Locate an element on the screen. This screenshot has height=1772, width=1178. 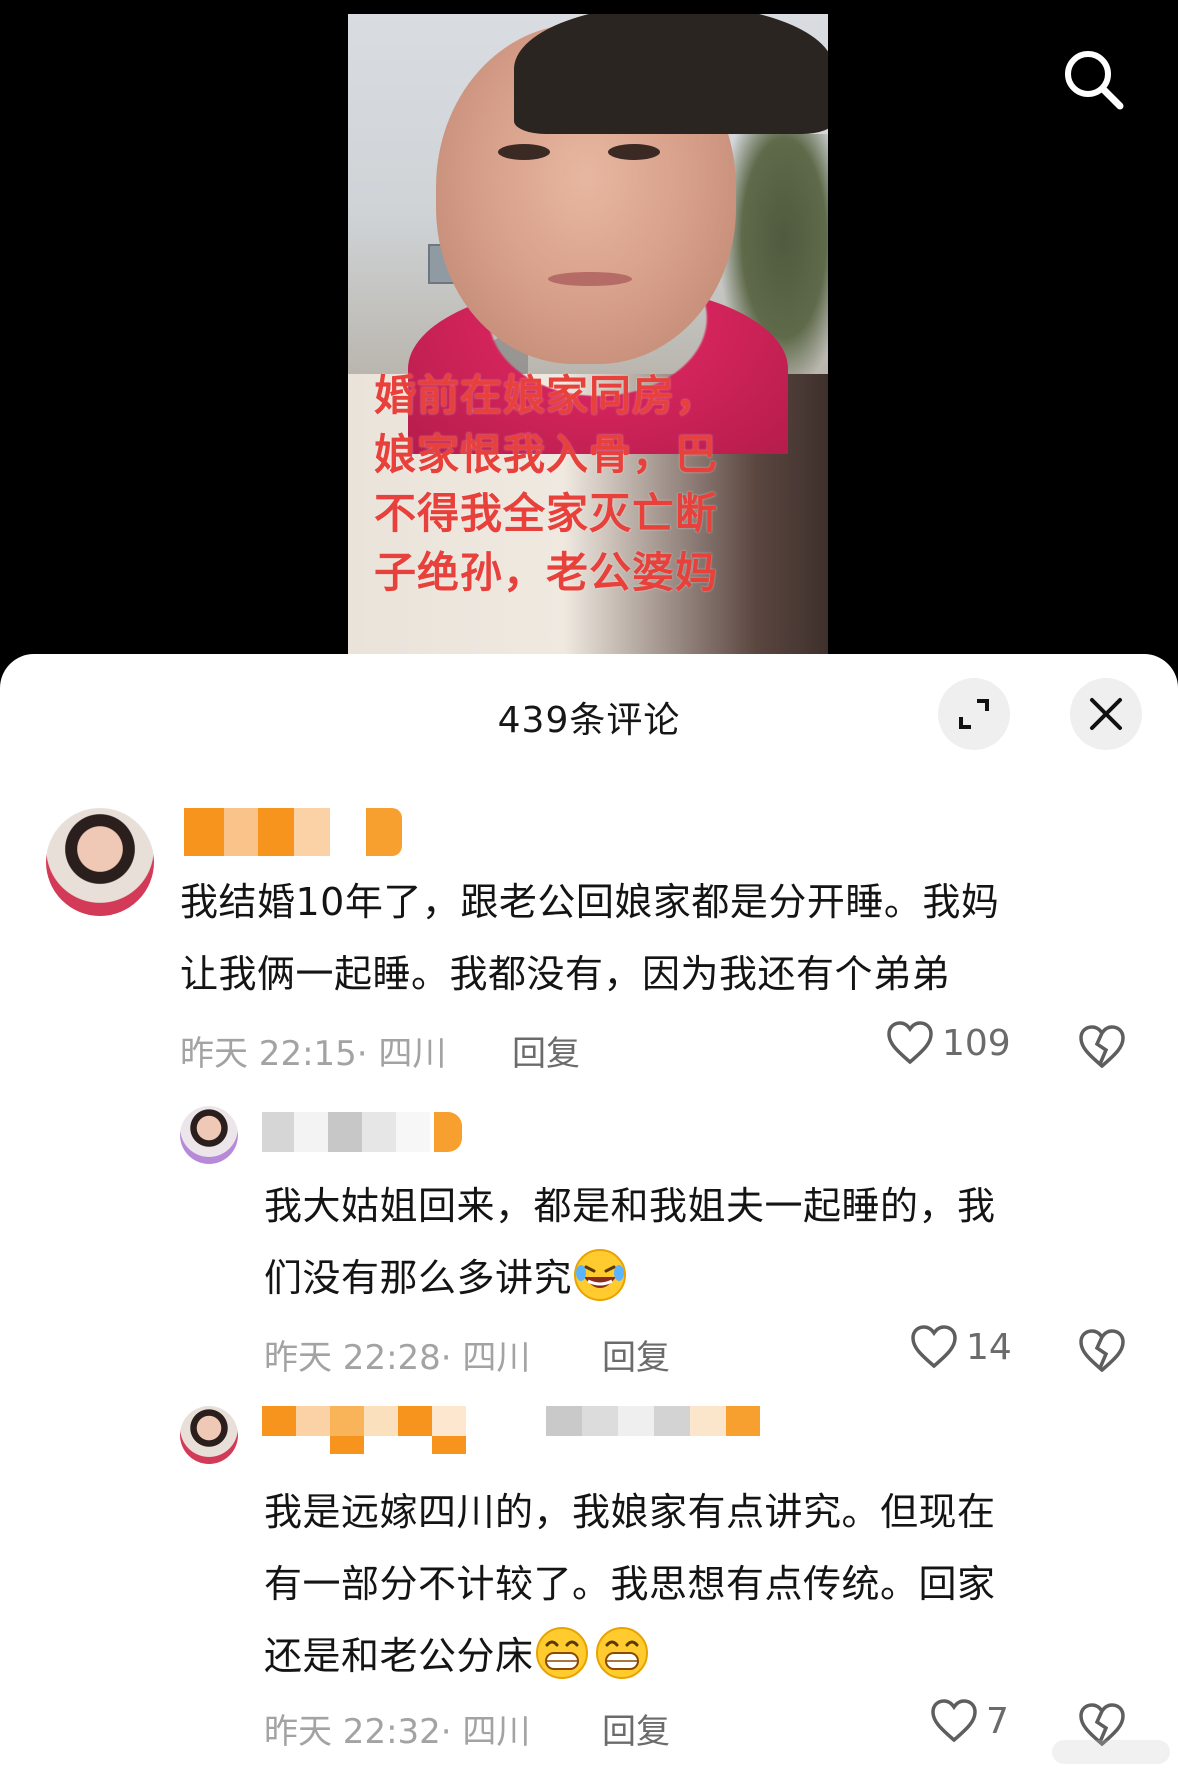
comment-line-text: 们没有那么多讲究 is located at coordinates (418, 1278).